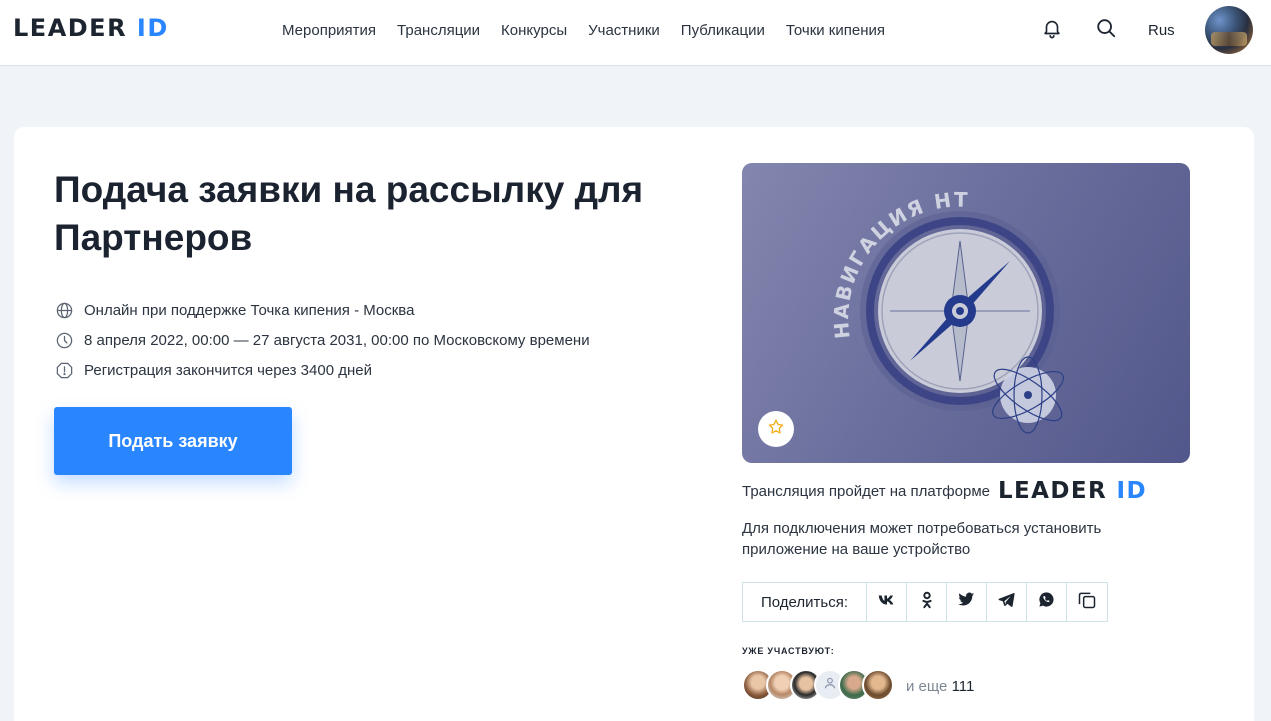 The image size is (1271, 721). What do you see at coordinates (1052, 28) in the screenshot?
I see `bell-icon` at bounding box center [1052, 28].